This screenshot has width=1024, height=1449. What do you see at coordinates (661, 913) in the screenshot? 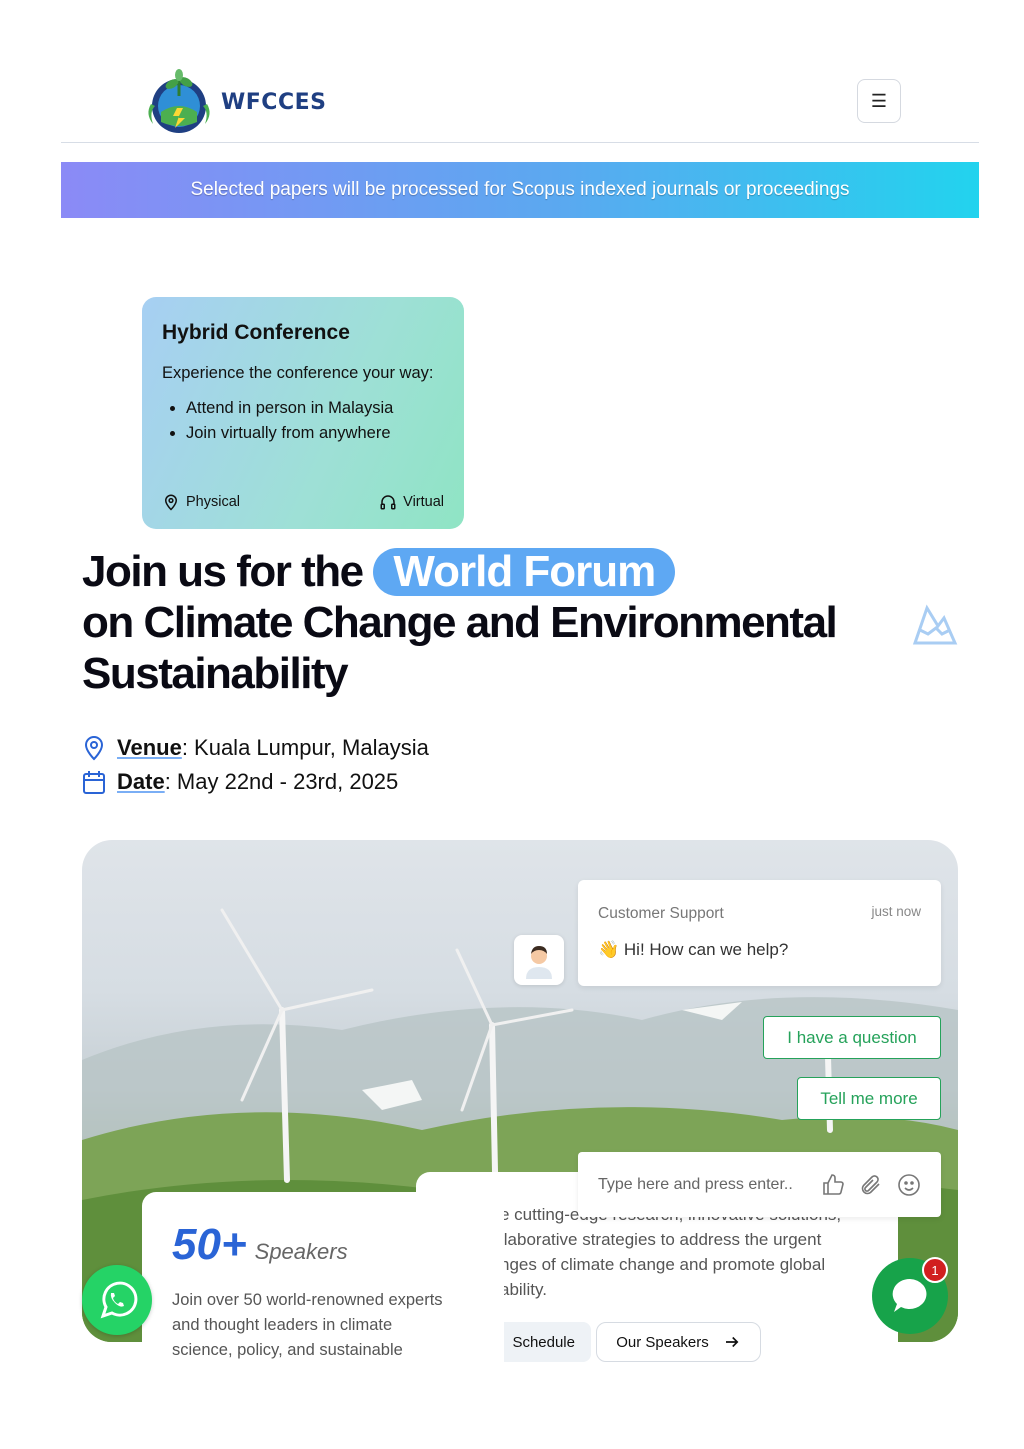
I see `chat-agent-name: Customer Support` at bounding box center [661, 913].